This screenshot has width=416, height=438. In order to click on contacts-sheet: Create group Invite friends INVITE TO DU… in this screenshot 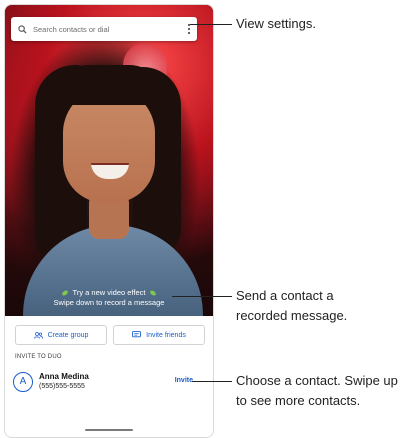, I will do `click(109, 376)`.